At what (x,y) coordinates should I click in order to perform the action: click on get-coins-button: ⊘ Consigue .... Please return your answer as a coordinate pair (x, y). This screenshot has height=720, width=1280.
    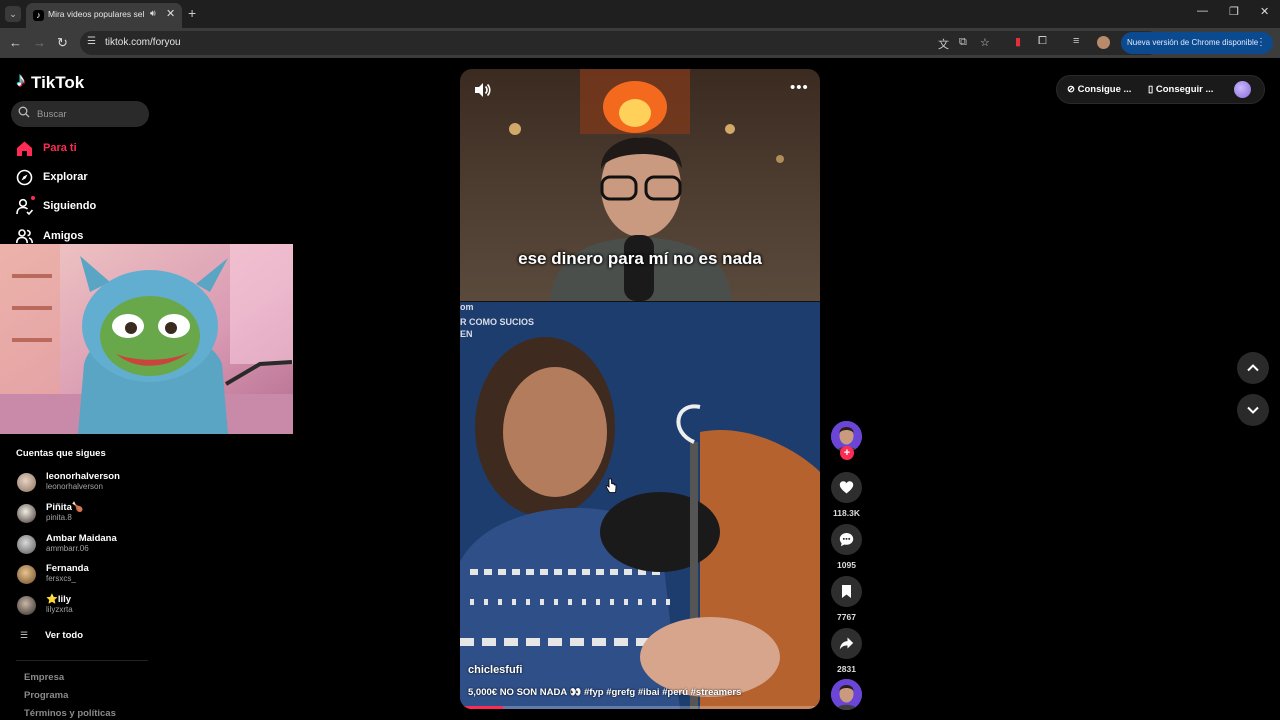
    Looking at the image, I should click on (1099, 89).